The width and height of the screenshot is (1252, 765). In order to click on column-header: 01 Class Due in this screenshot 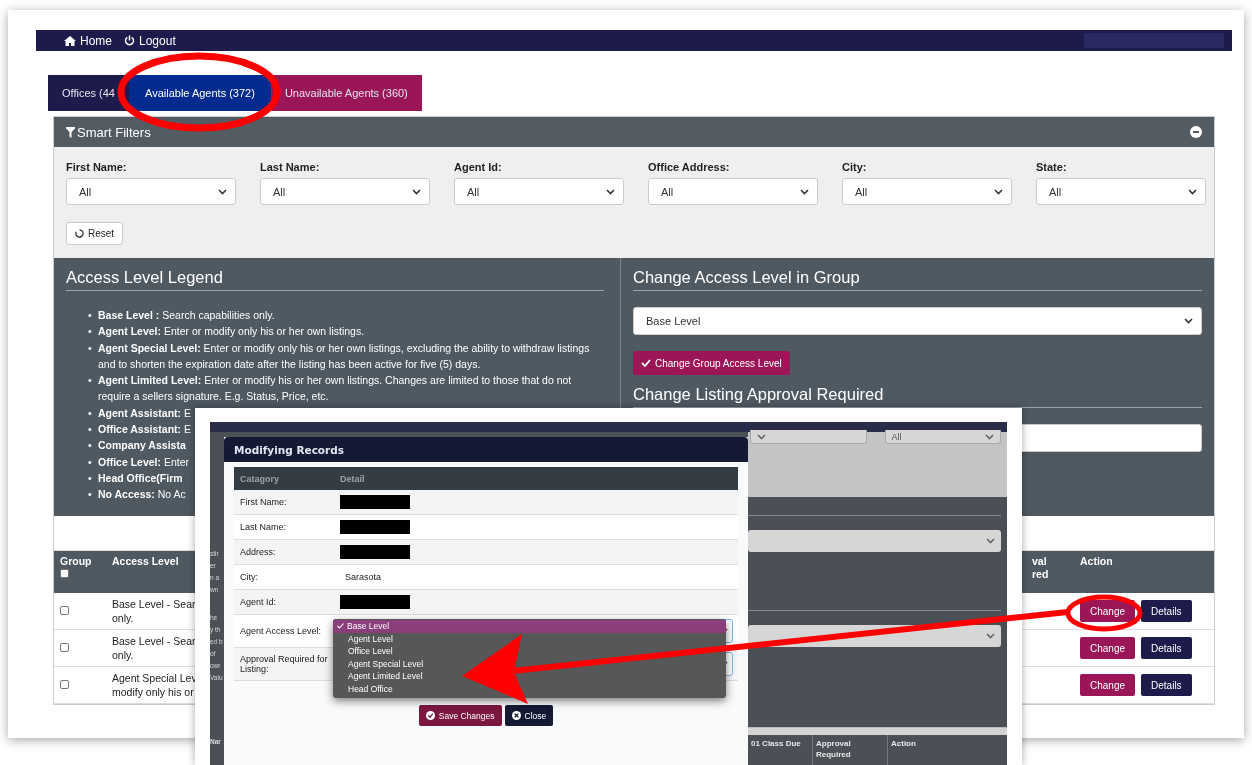, I will do `click(776, 744)`.